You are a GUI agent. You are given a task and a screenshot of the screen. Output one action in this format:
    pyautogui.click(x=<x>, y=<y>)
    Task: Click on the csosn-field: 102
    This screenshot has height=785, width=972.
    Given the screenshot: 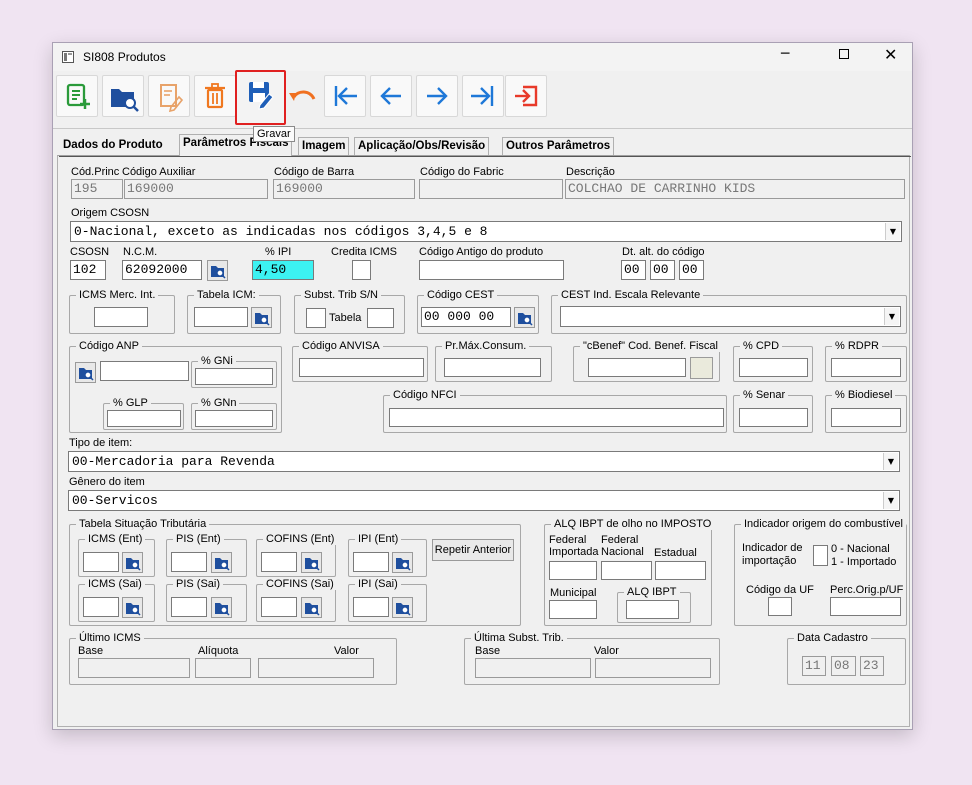 What is the action you would take?
    pyautogui.click(x=88, y=270)
    